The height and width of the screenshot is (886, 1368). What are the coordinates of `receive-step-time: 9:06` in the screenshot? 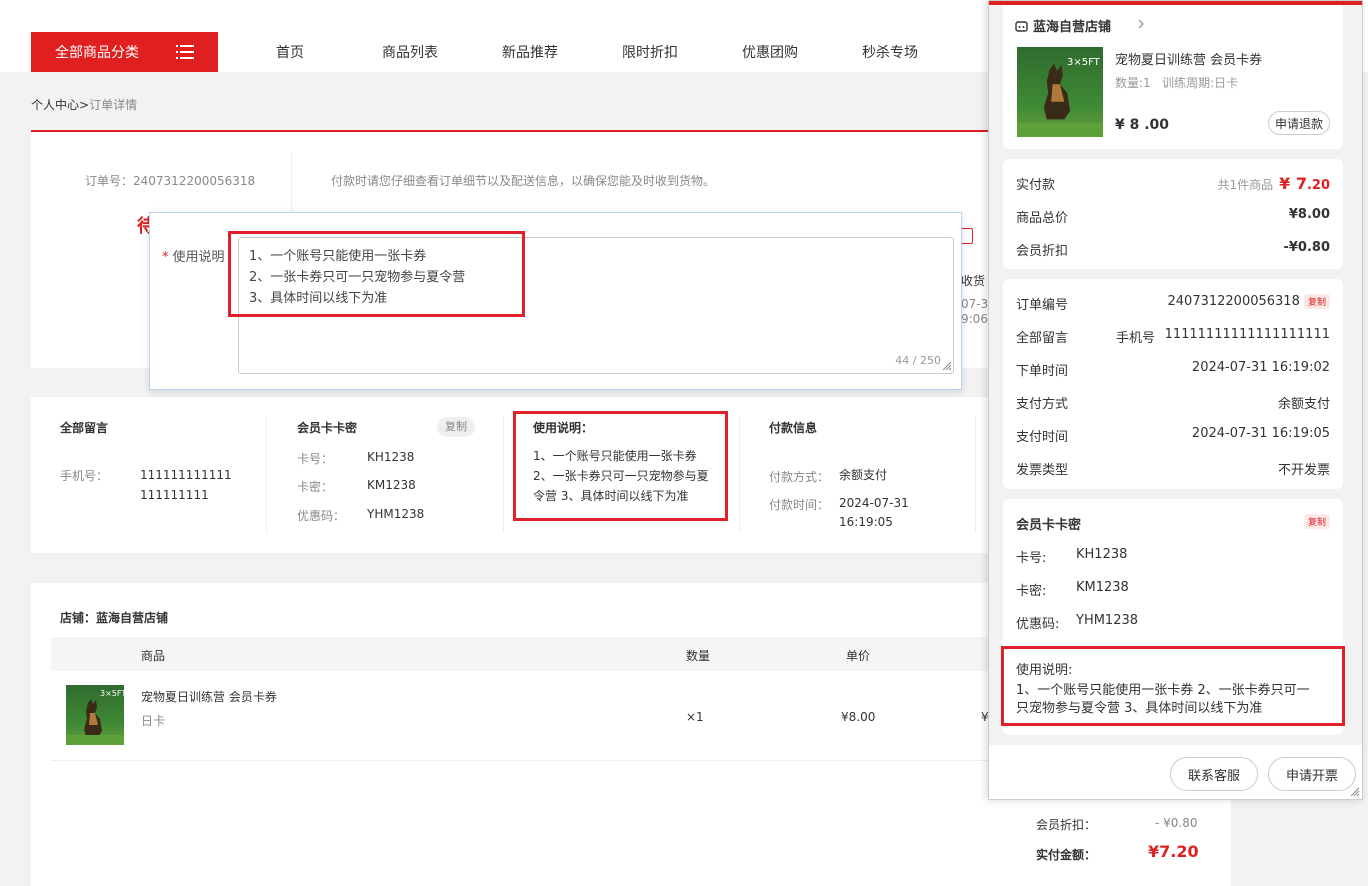 It's located at (974, 319).